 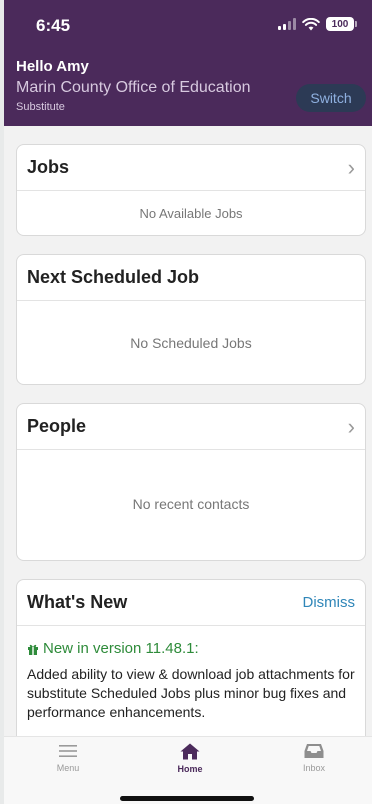 What do you see at coordinates (314, 768) in the screenshot?
I see `tab-inbox-label: Inbox` at bounding box center [314, 768].